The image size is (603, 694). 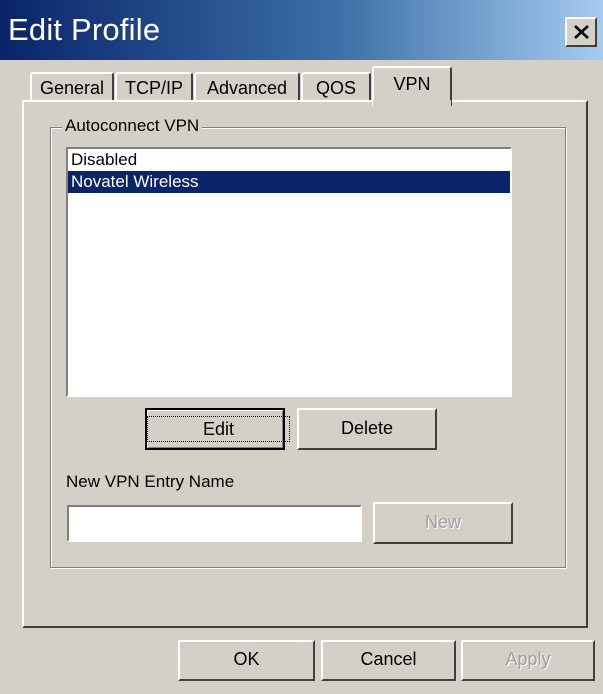 I want to click on close-icon, so click(x=581, y=32).